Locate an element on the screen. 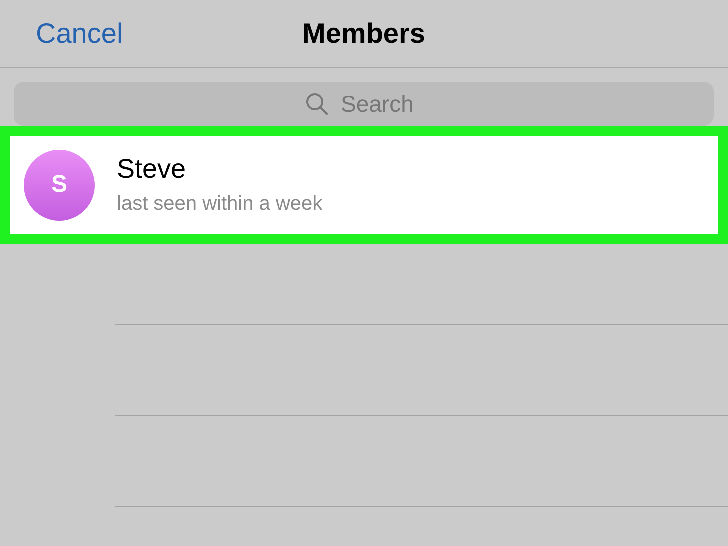 The width and height of the screenshot is (728, 546). member-status: last seen within a week is located at coordinates (220, 204).